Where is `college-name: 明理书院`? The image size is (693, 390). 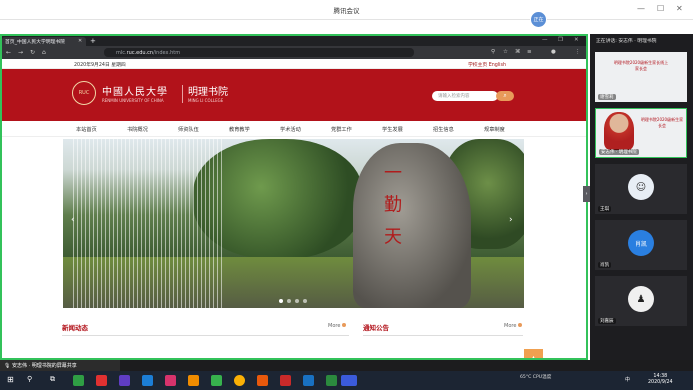
college-name: 明理书院 is located at coordinates (208, 92).